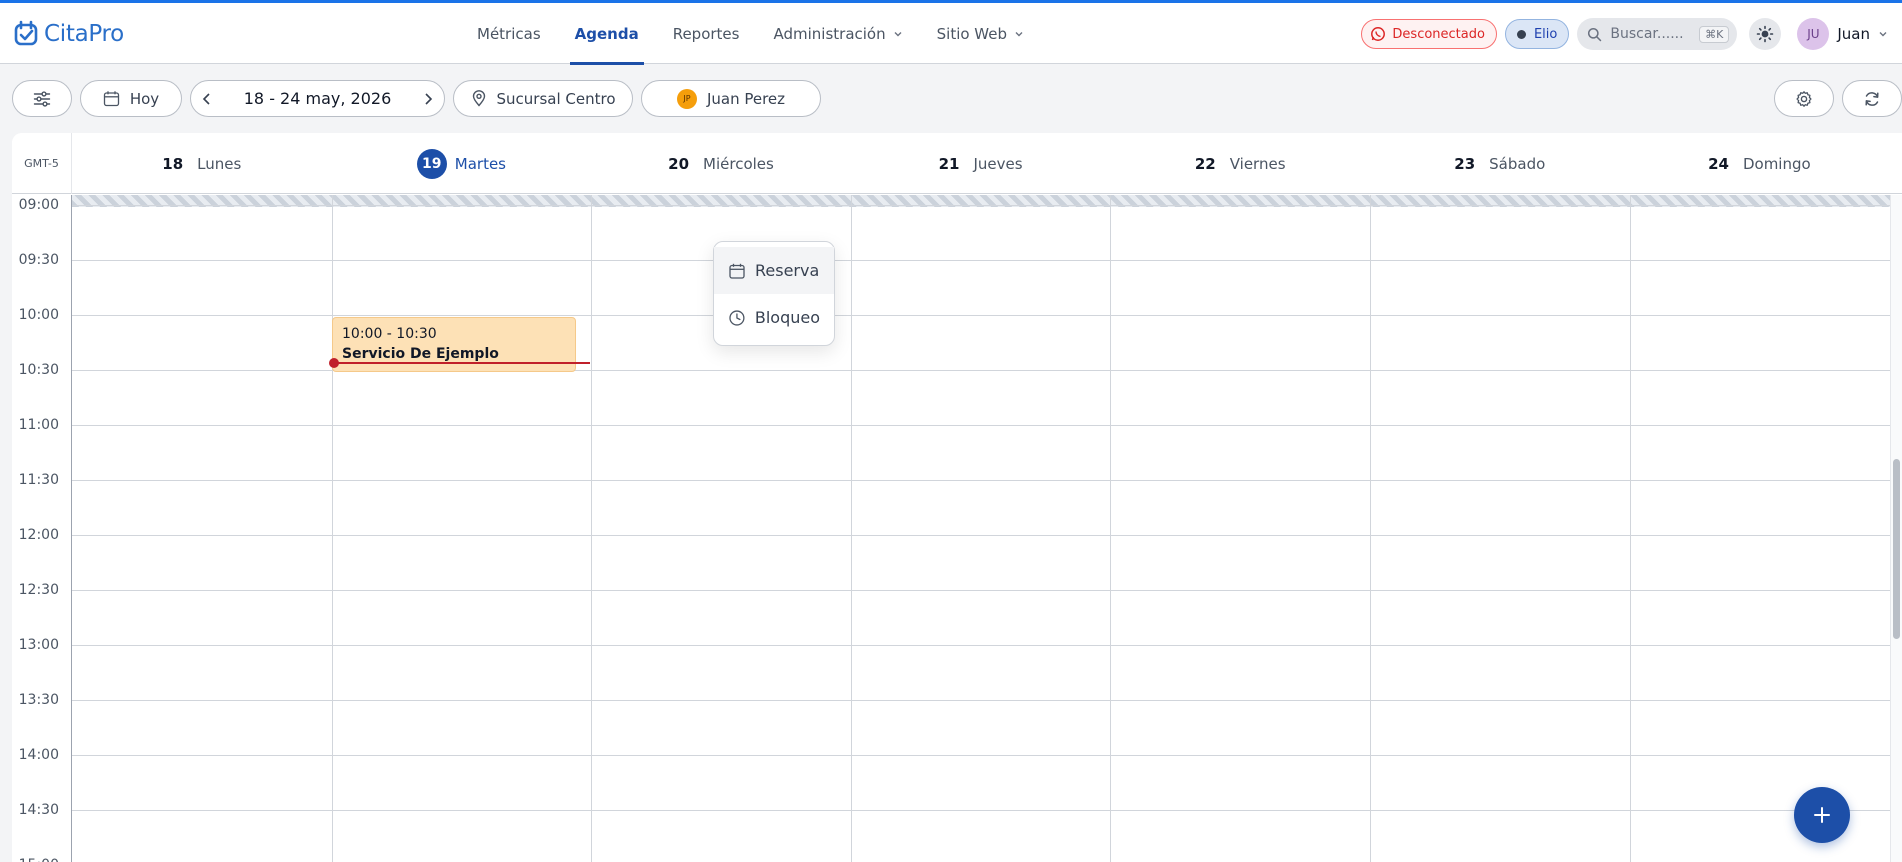 The height and width of the screenshot is (862, 1902). I want to click on day-header: 20 Miércoles, so click(721, 163).